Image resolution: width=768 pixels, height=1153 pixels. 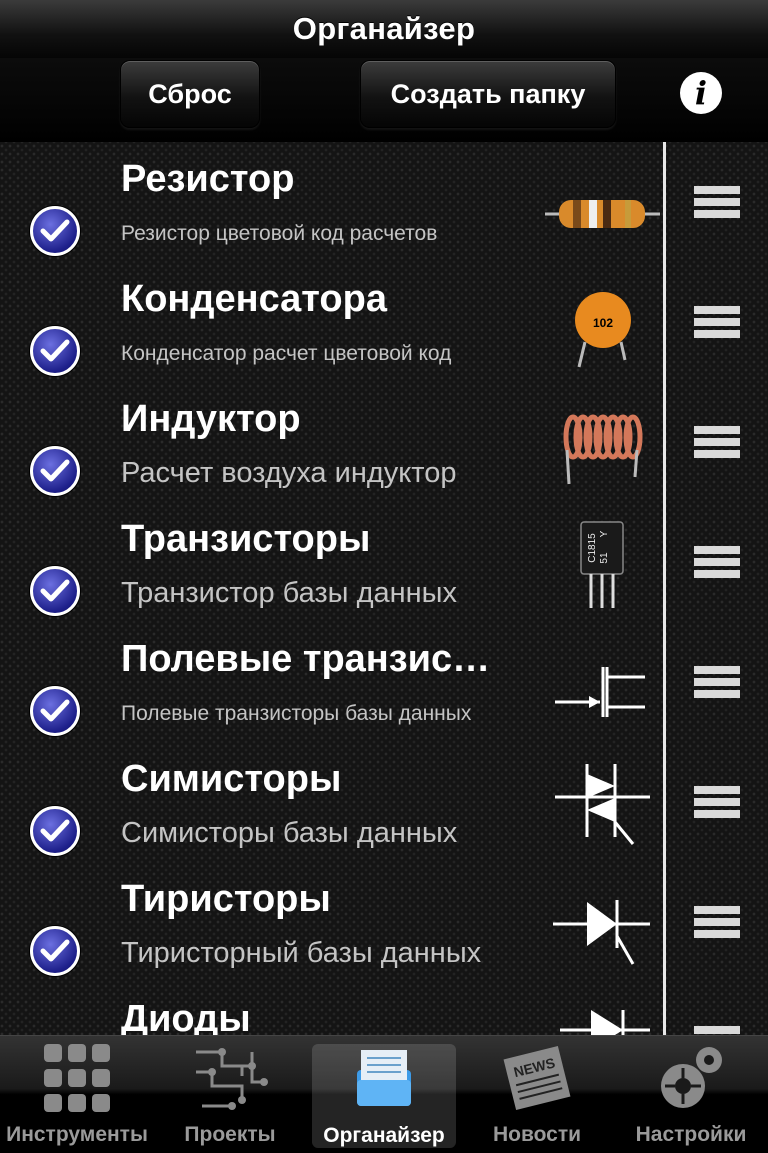 What do you see at coordinates (384, 1078) in the screenshot?
I see `organizer-tray-icon` at bounding box center [384, 1078].